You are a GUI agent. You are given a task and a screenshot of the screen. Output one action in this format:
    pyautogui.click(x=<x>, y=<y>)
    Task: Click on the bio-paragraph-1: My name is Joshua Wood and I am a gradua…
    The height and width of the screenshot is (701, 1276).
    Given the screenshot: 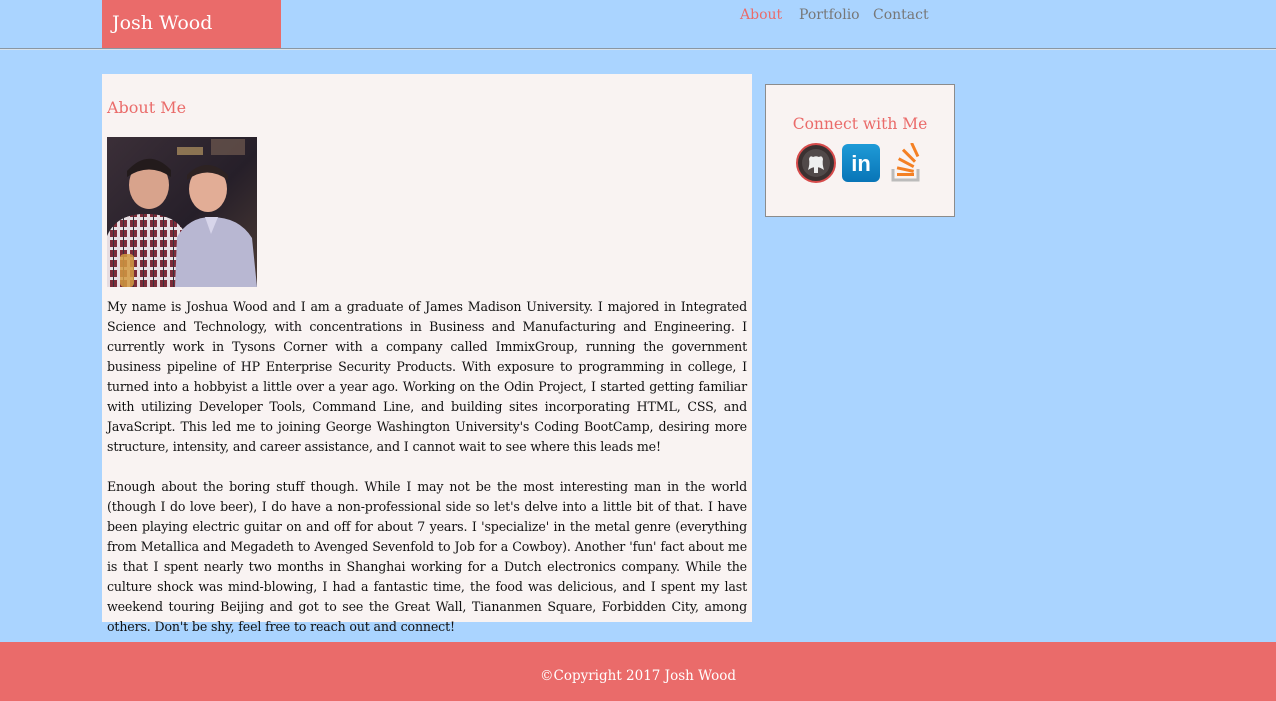 What is the action you would take?
    pyautogui.click(x=427, y=376)
    